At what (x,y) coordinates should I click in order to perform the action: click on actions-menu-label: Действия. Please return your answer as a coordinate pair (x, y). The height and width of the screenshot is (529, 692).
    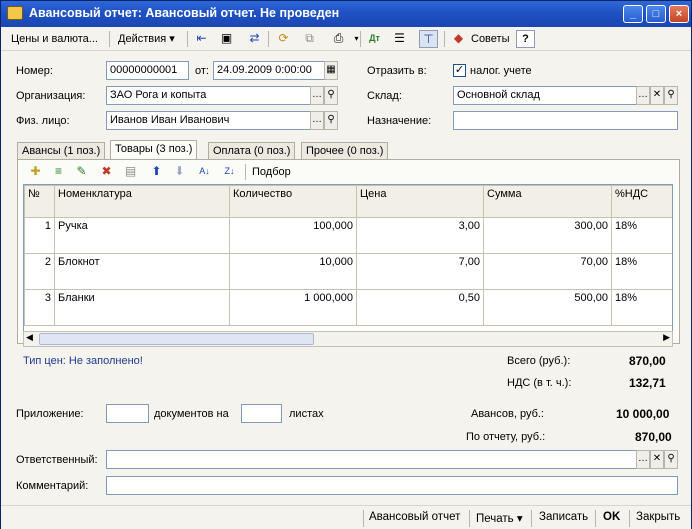
    Looking at the image, I should click on (142, 39).